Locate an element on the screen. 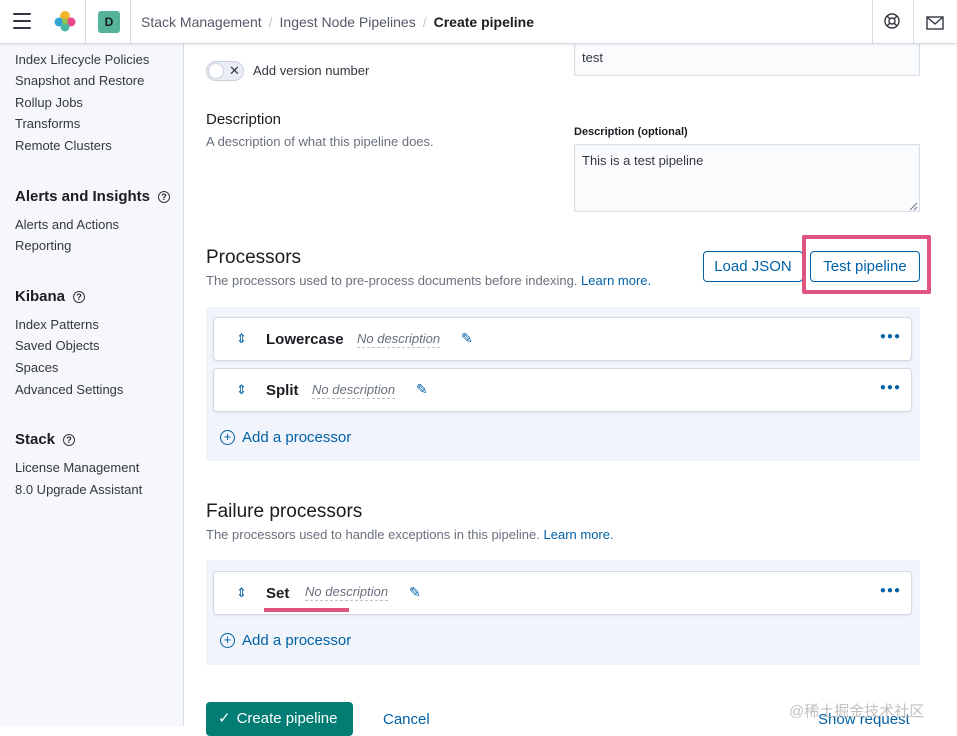  sidebar-item-reporting: Reporting is located at coordinates (43, 245).